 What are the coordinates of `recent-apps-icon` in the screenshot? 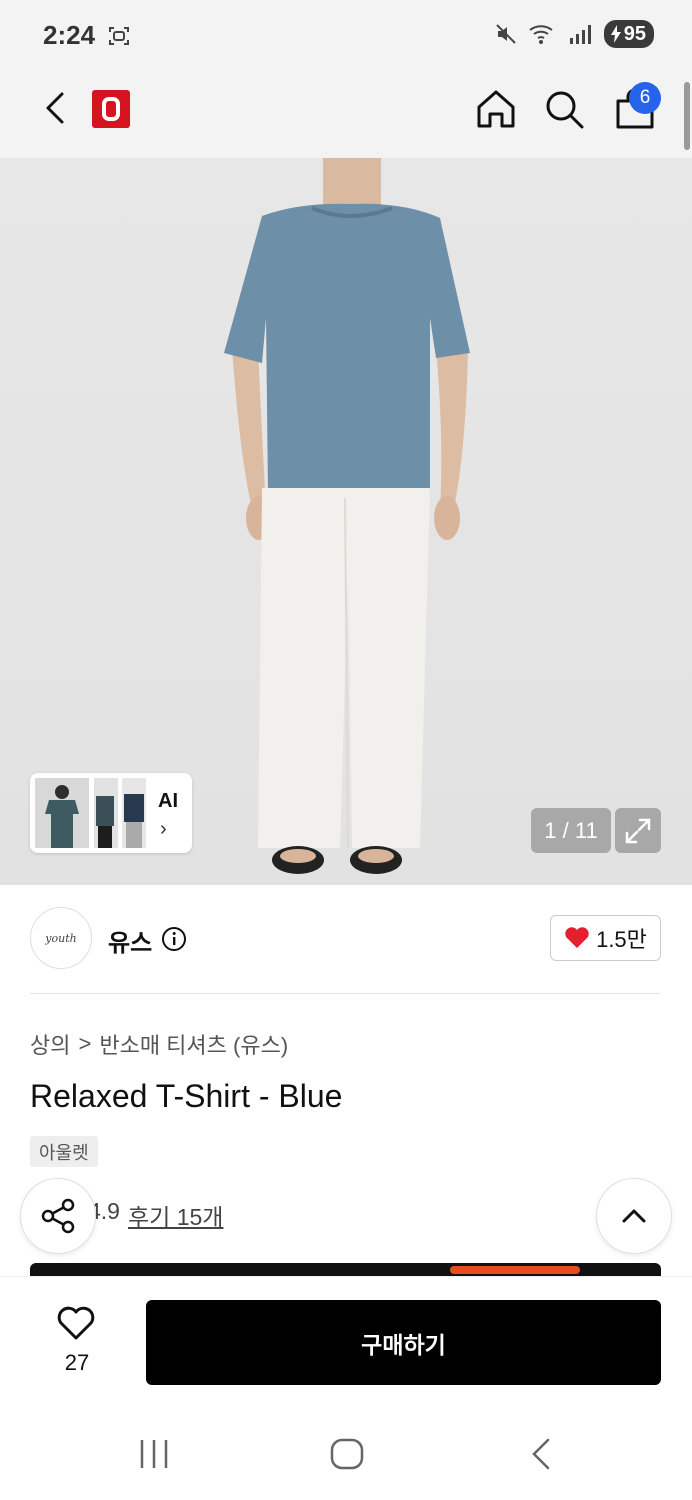 It's located at (154, 1454).